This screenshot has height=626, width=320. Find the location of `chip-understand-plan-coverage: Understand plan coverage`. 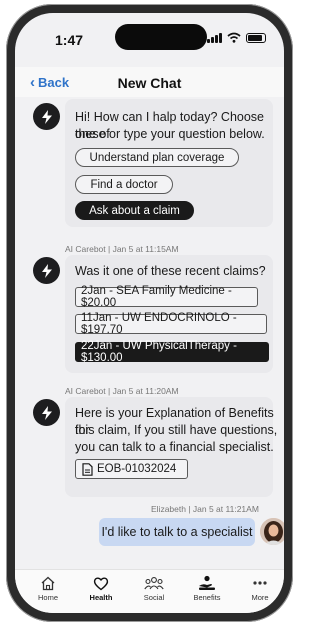

chip-understand-plan-coverage: Understand plan coverage is located at coordinates (157, 157).